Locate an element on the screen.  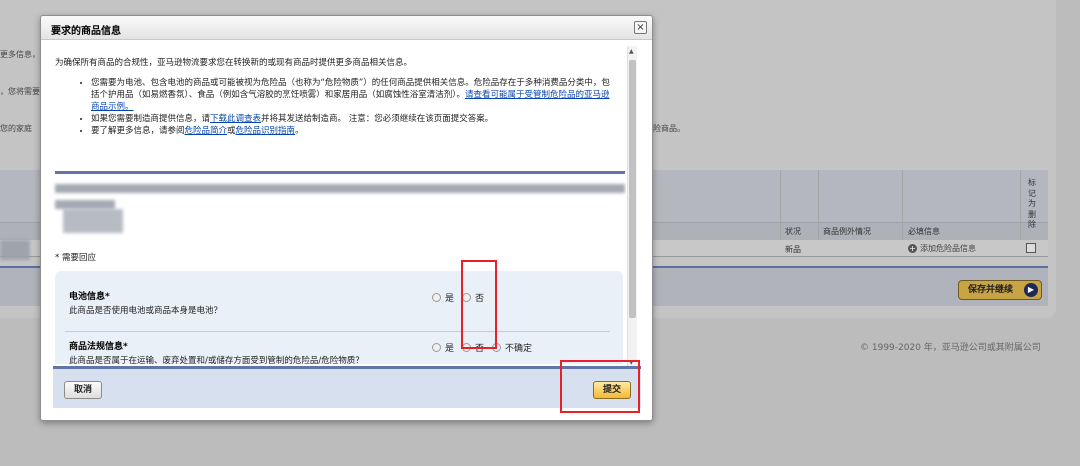
dialog-header: 要求的商品信息 × is located at coordinates (346, 28).